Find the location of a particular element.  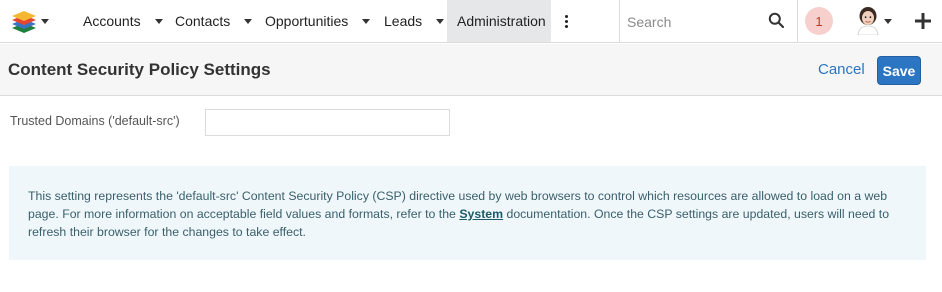

tab-label: Opportunities is located at coordinates (307, 21).